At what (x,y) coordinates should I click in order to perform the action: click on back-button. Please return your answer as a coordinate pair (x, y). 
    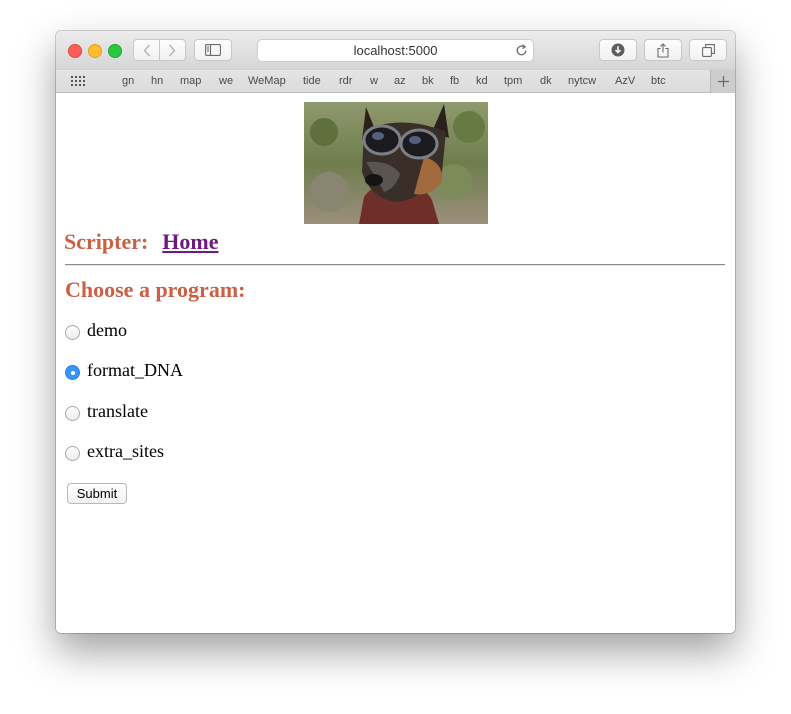
    Looking at the image, I should click on (146, 50).